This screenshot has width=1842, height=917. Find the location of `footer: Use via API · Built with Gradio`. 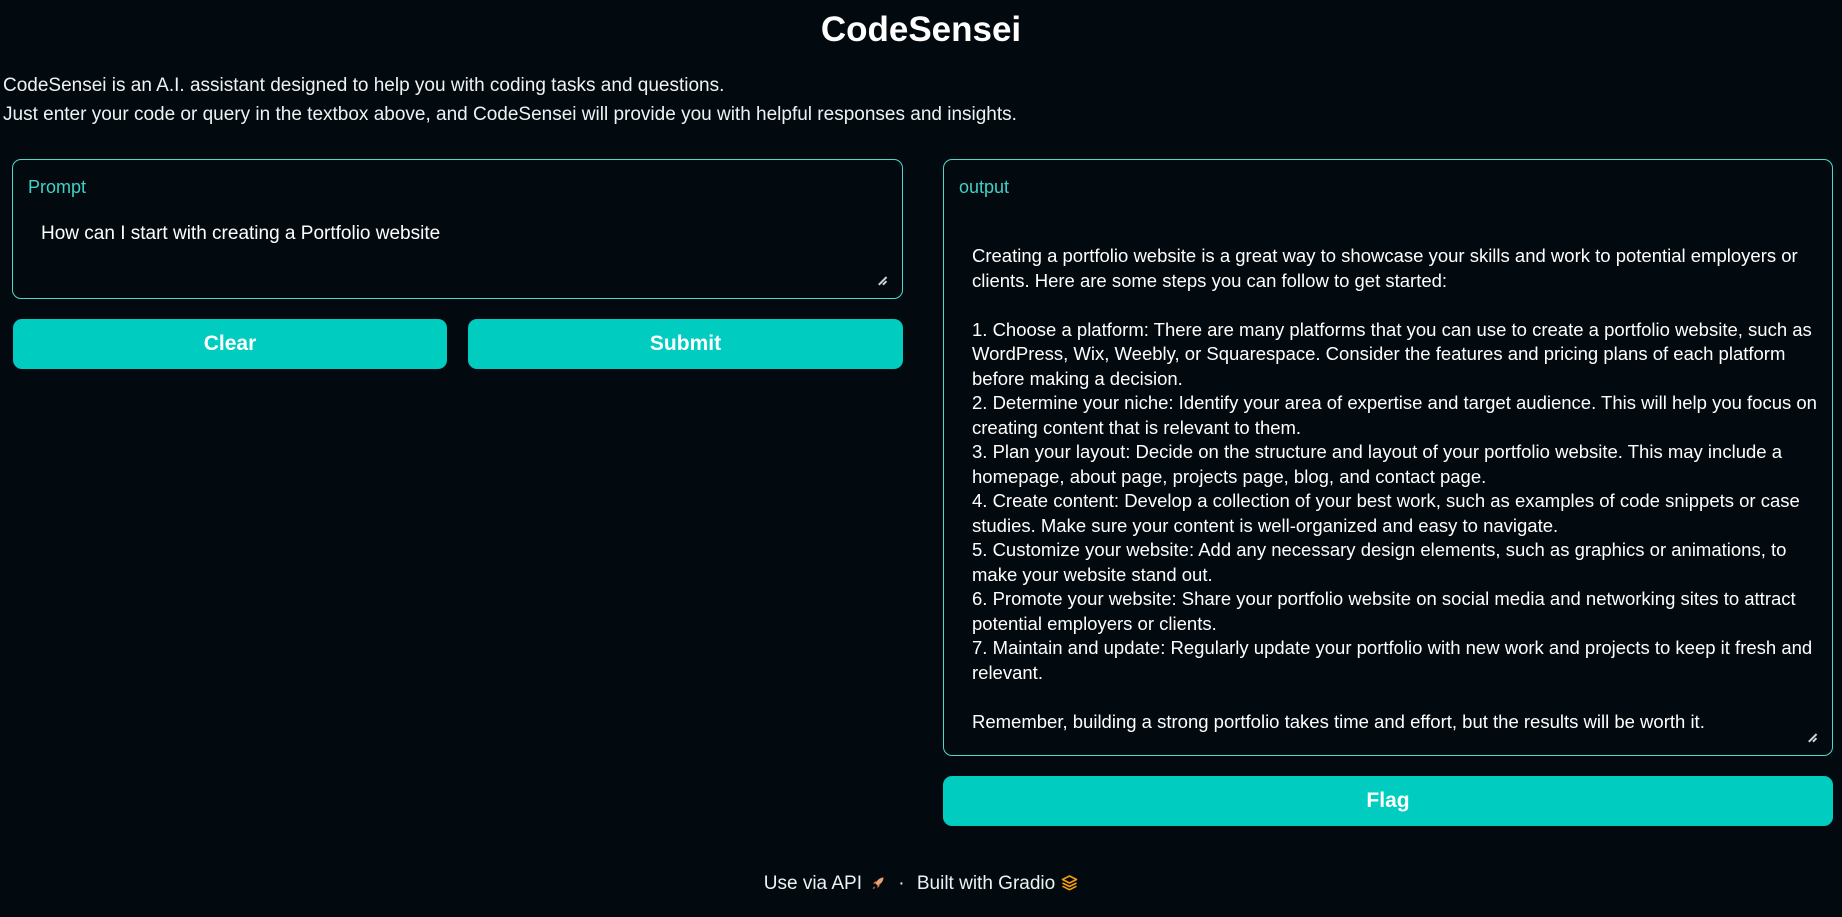

footer: Use via API · Built with Gradio is located at coordinates (921, 884).